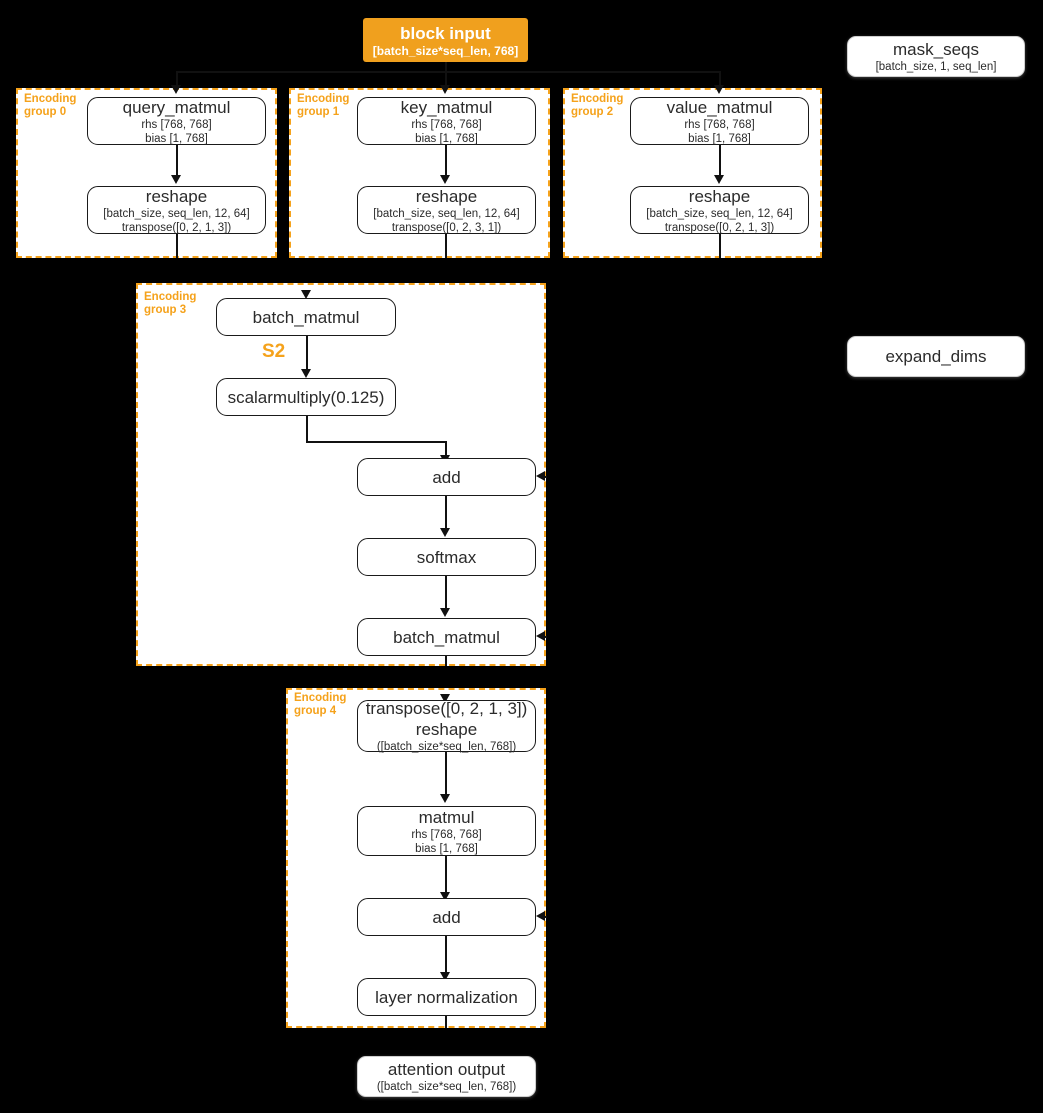  What do you see at coordinates (445, 50) in the screenshot?
I see `node-subtitle: [batch_size*seq_len, 768]` at bounding box center [445, 50].